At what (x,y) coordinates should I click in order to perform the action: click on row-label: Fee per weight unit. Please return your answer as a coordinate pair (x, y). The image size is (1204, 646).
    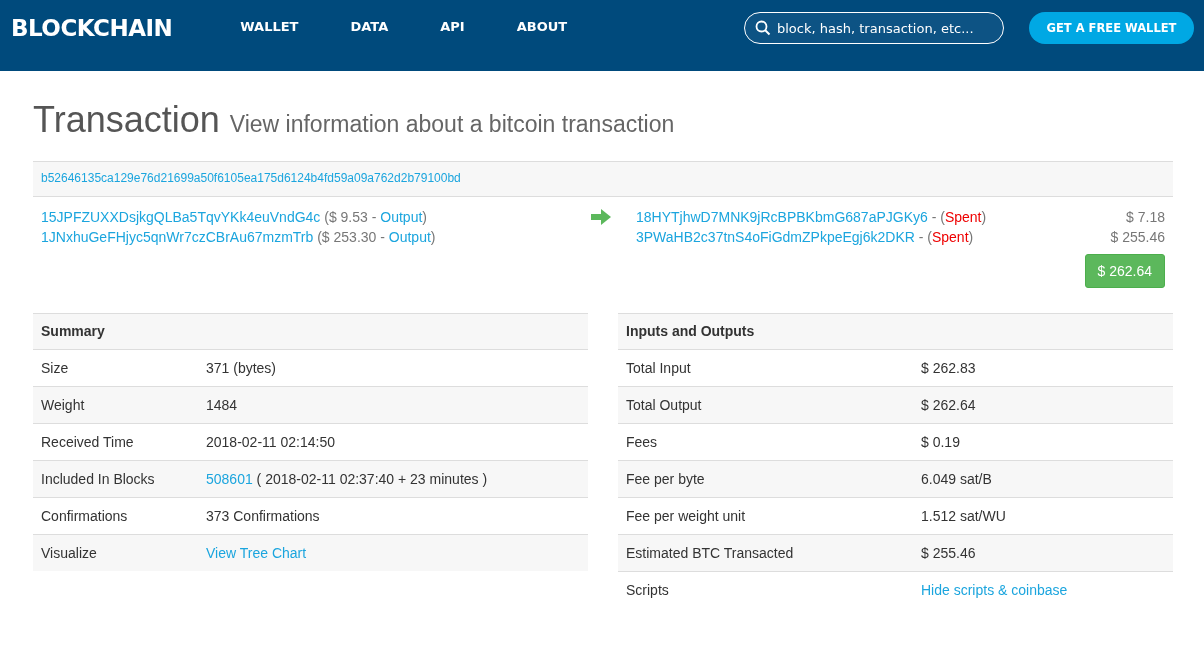
    Looking at the image, I should click on (686, 516).